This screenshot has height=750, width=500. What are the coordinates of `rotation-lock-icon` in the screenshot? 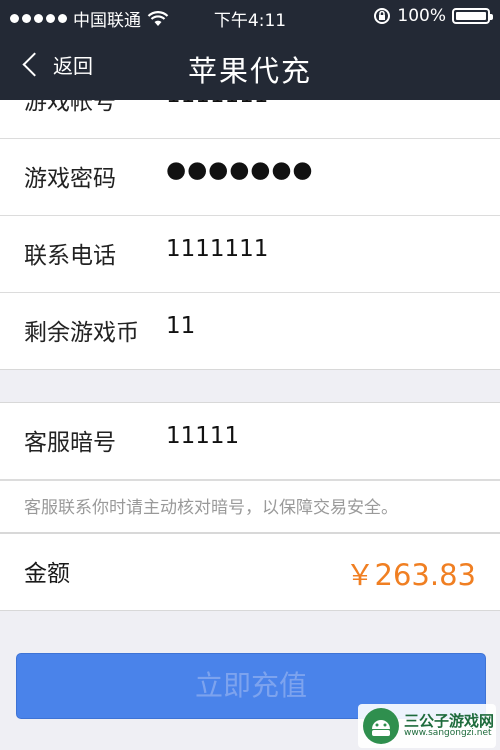 It's located at (382, 16).